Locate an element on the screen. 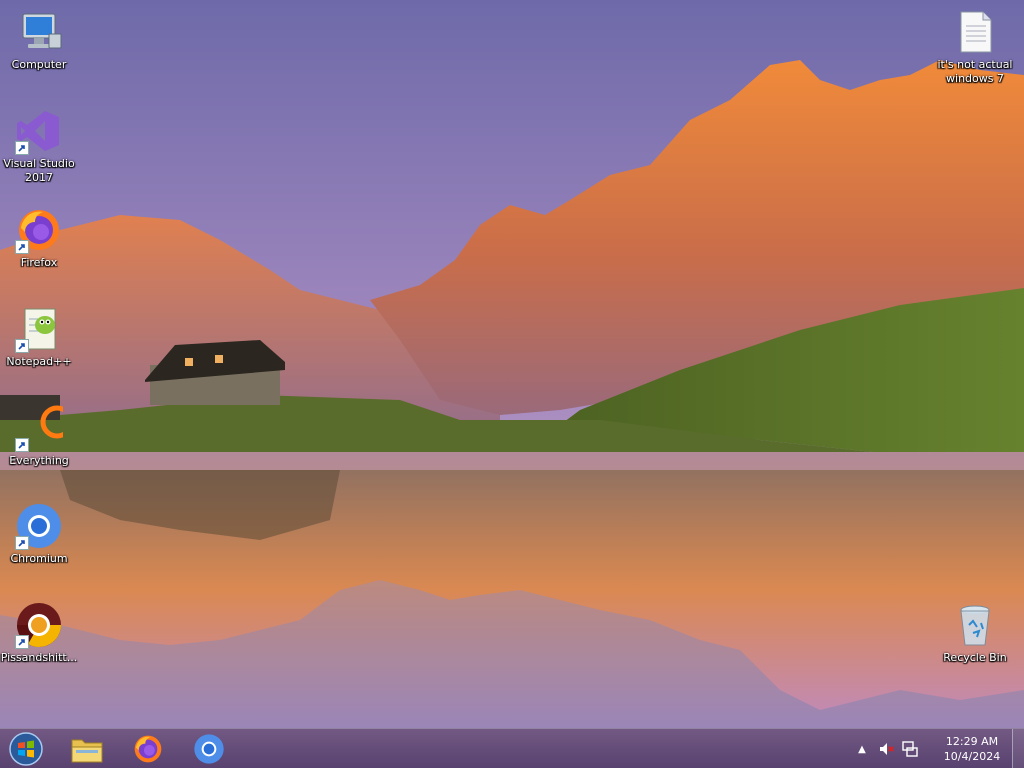  desktop-icon-everything: Everything is located at coordinates (39, 436).